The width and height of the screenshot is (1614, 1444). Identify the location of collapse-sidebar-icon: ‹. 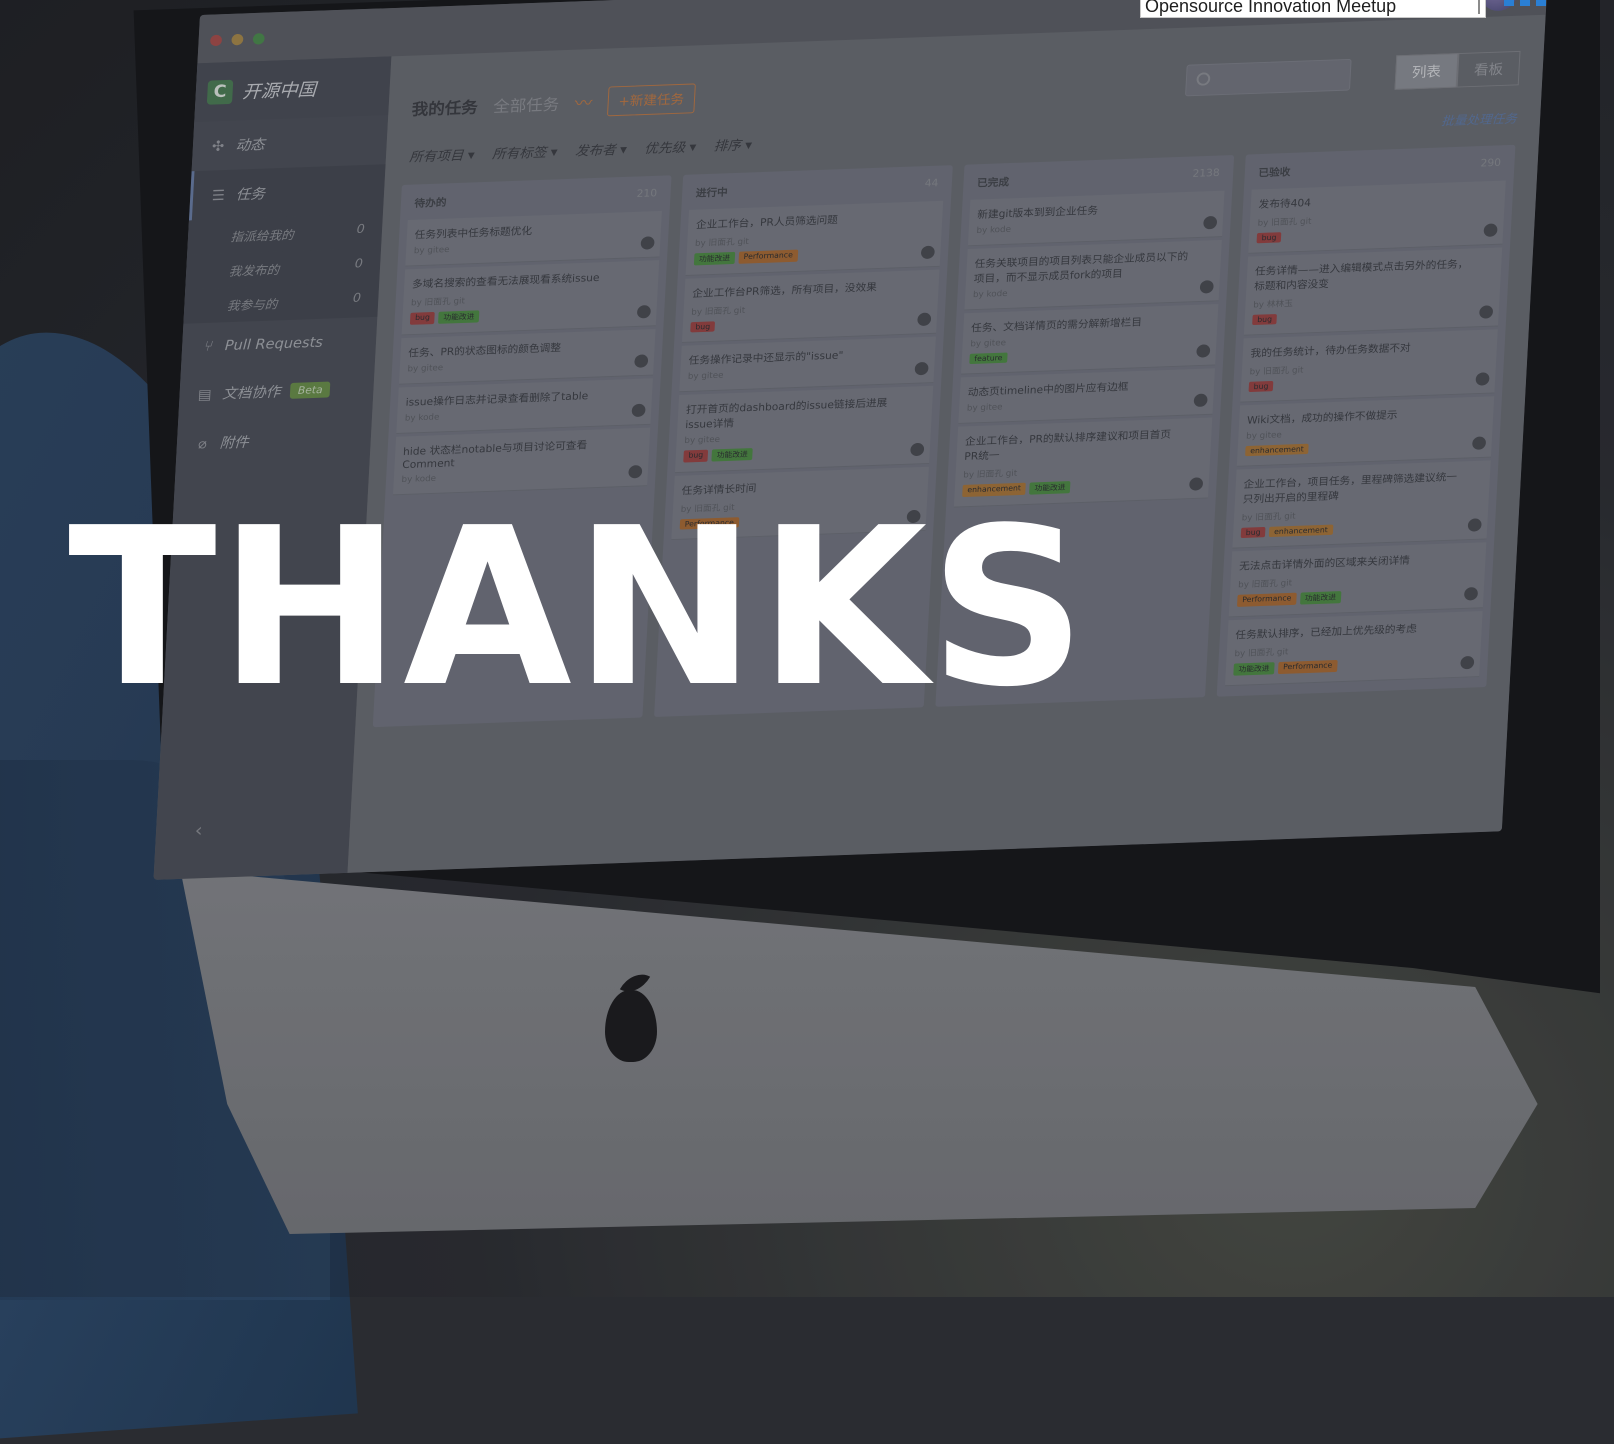
(198, 830).